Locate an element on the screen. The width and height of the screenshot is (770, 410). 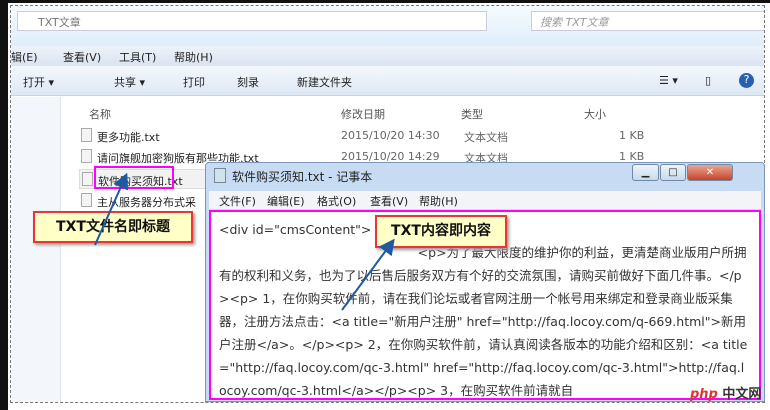
callout-arrows is located at coordinates (244, 241).